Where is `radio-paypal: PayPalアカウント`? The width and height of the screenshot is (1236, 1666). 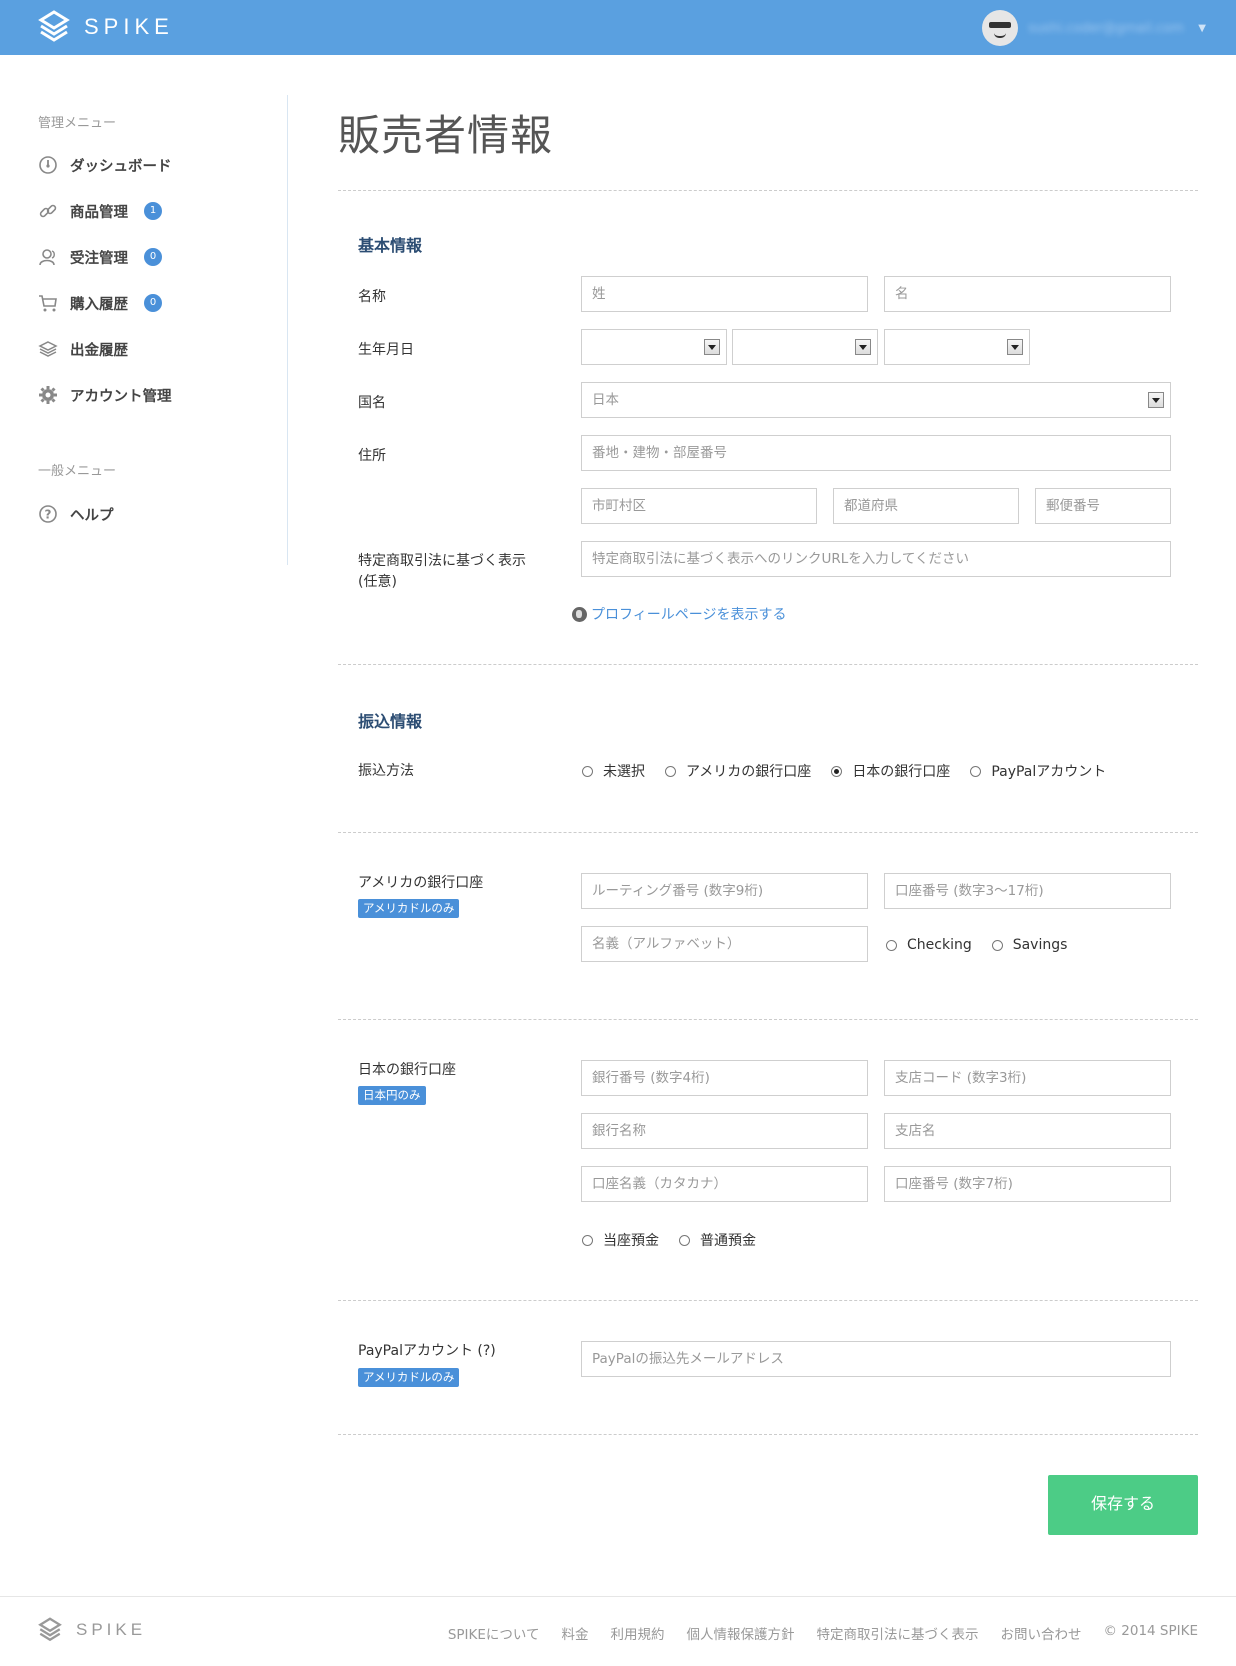 radio-paypal: PayPalアカウント is located at coordinates (1038, 771).